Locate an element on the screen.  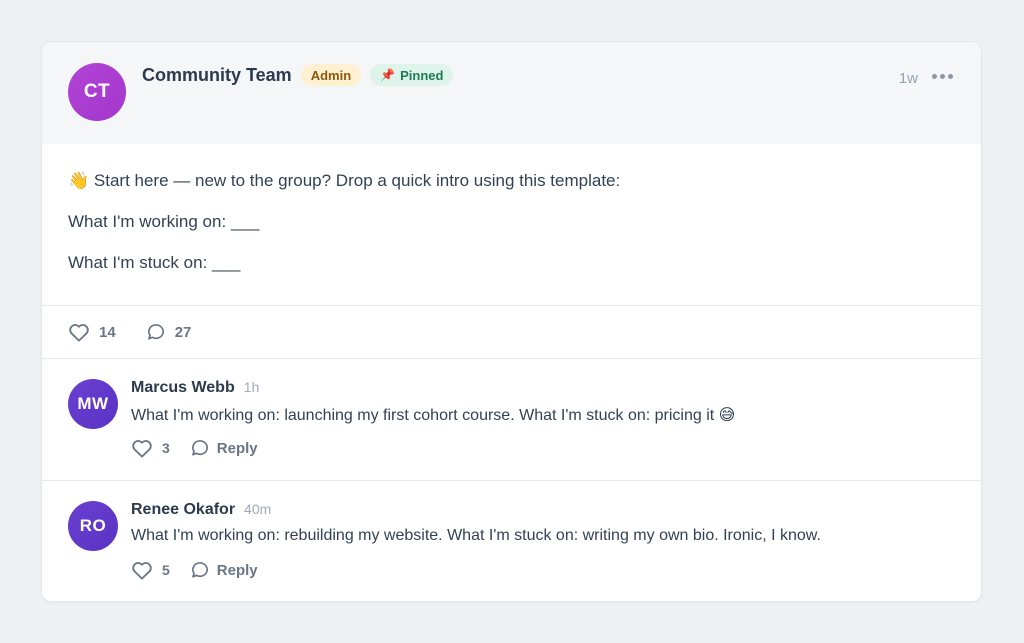
post-actions: 14 27 is located at coordinates (511, 332).